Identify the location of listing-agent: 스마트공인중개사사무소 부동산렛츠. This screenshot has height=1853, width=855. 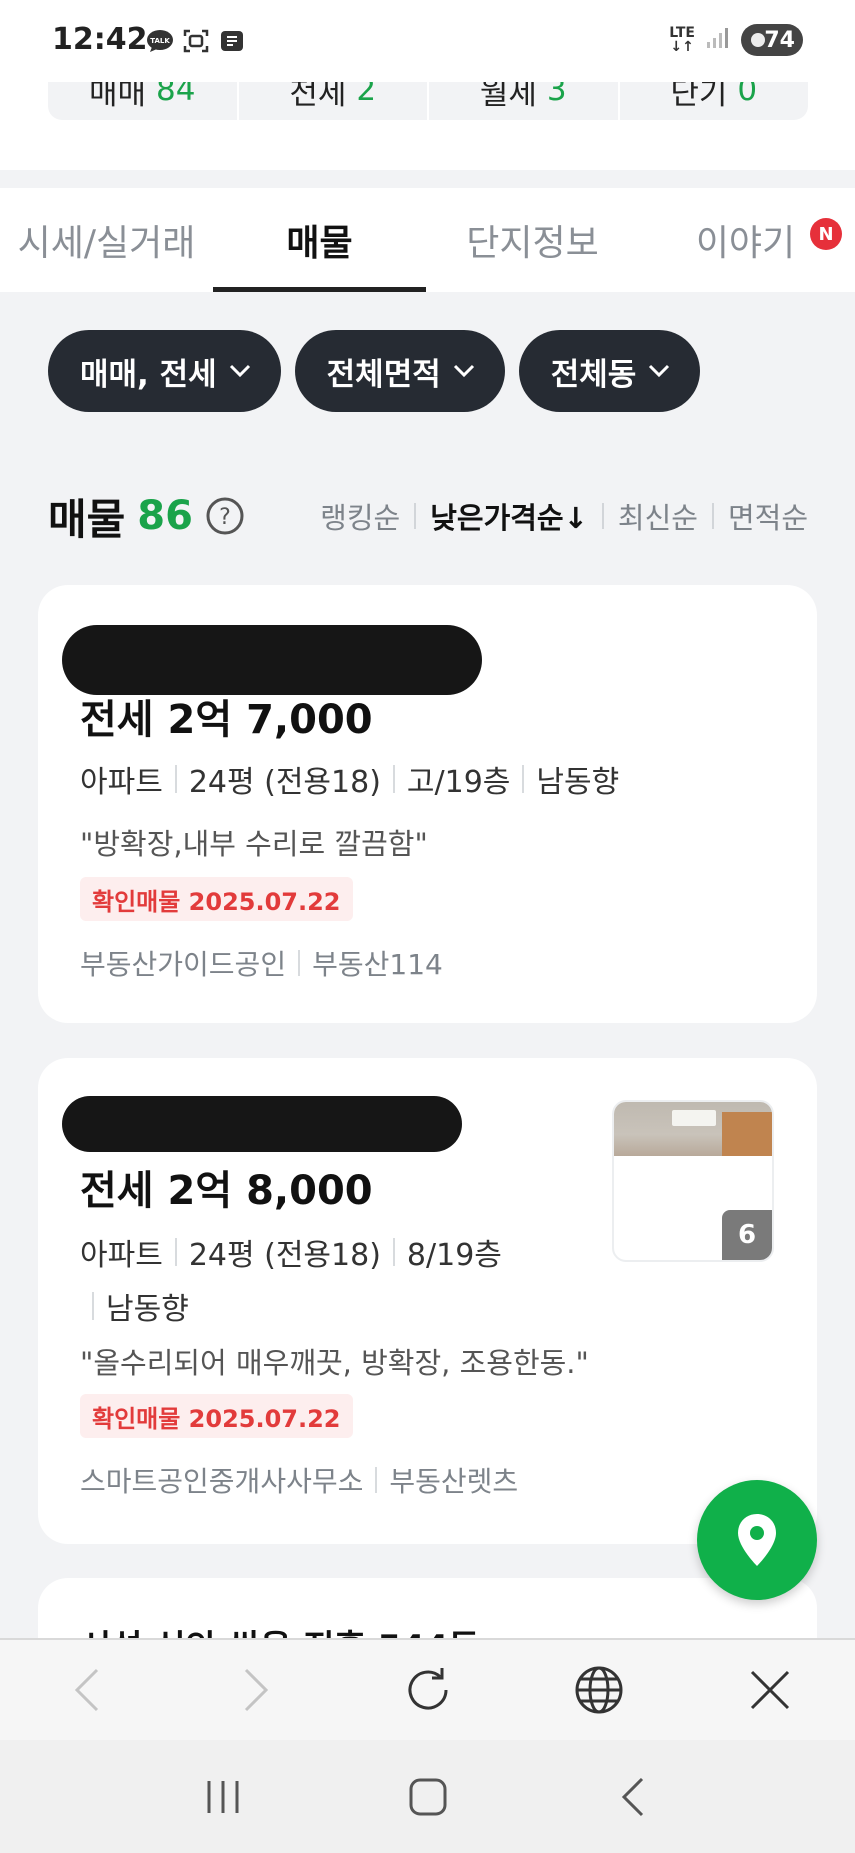
(299, 1480).